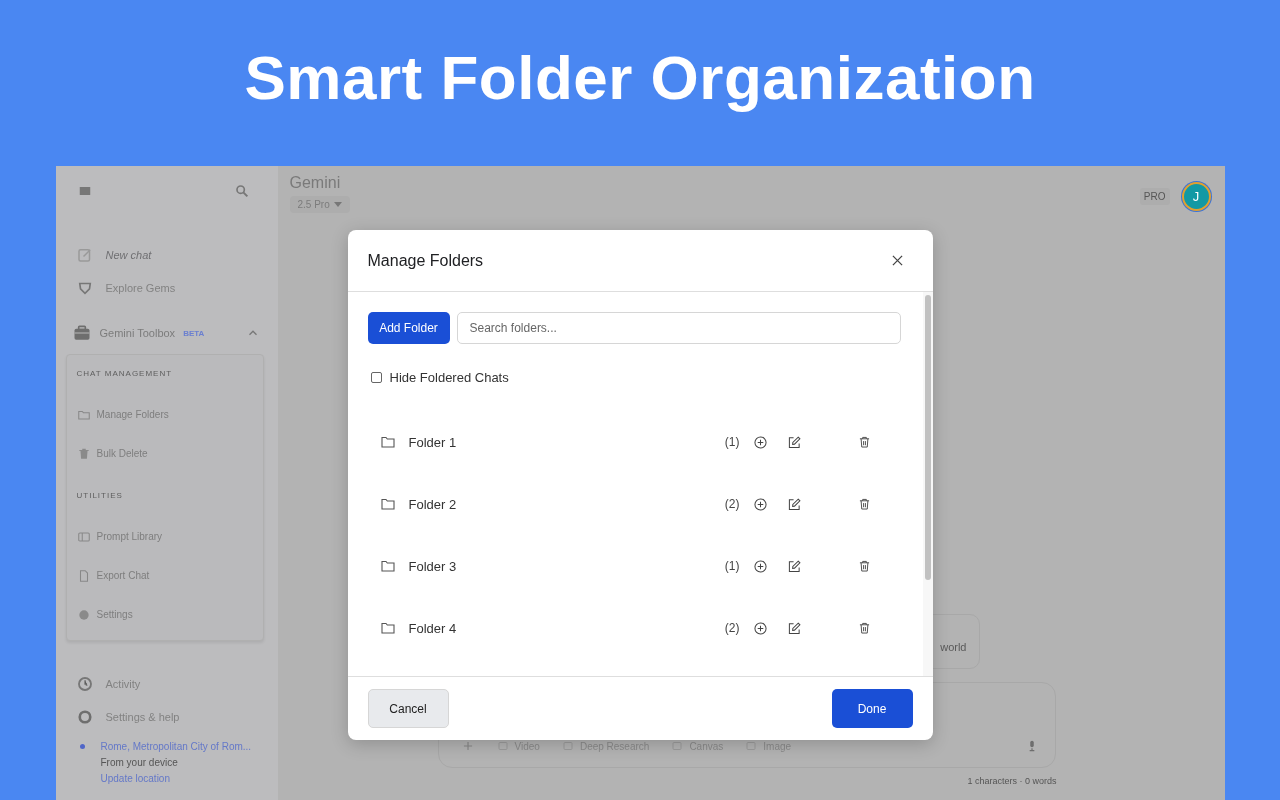 The width and height of the screenshot is (1280, 800). What do you see at coordinates (194, 333) in the screenshot?
I see `beta-label: BETA` at bounding box center [194, 333].